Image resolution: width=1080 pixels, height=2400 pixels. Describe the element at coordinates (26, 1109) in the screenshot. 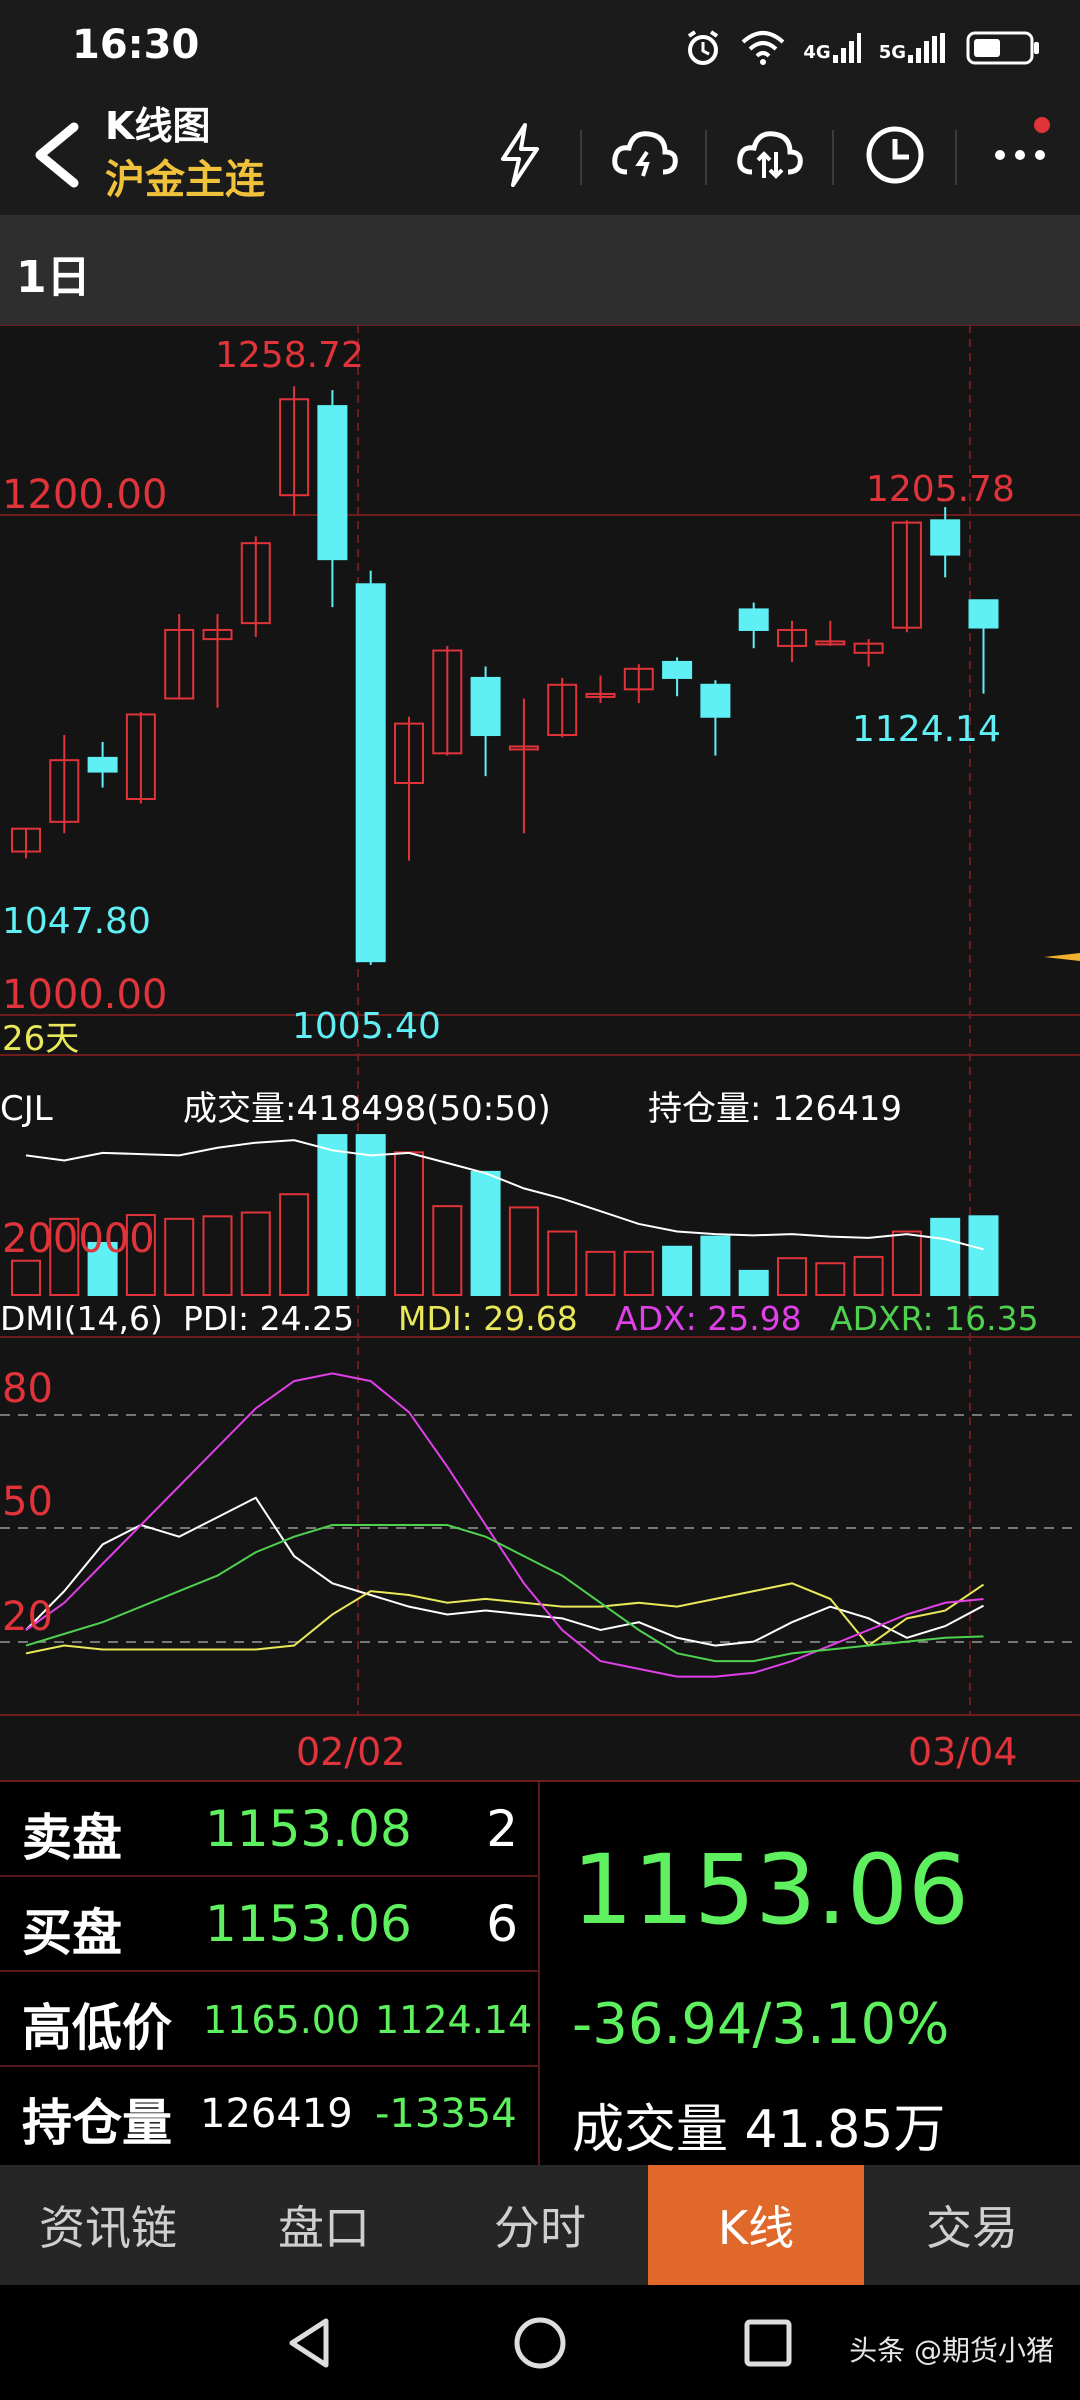

I see `volume-indicator-name: CJL` at that location.